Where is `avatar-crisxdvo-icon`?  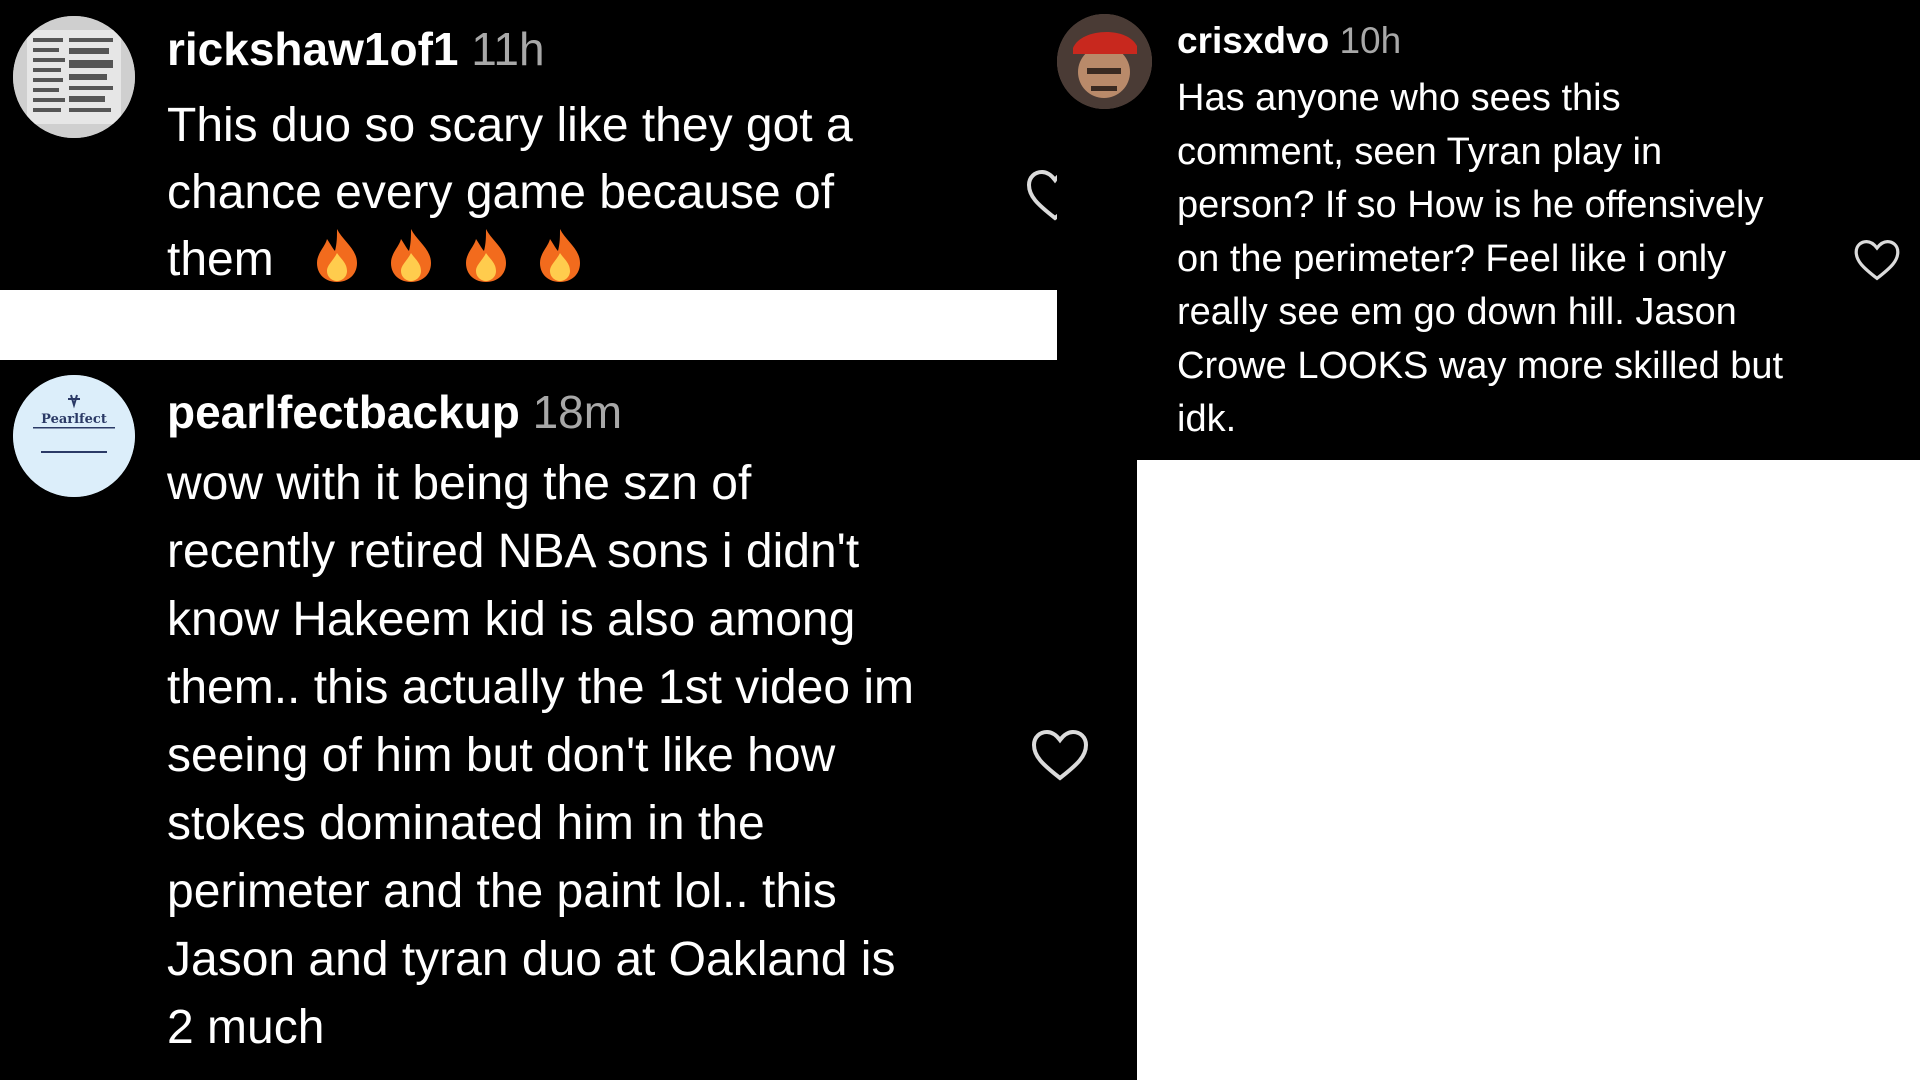
avatar-crisxdvo-icon is located at coordinates (1104, 61).